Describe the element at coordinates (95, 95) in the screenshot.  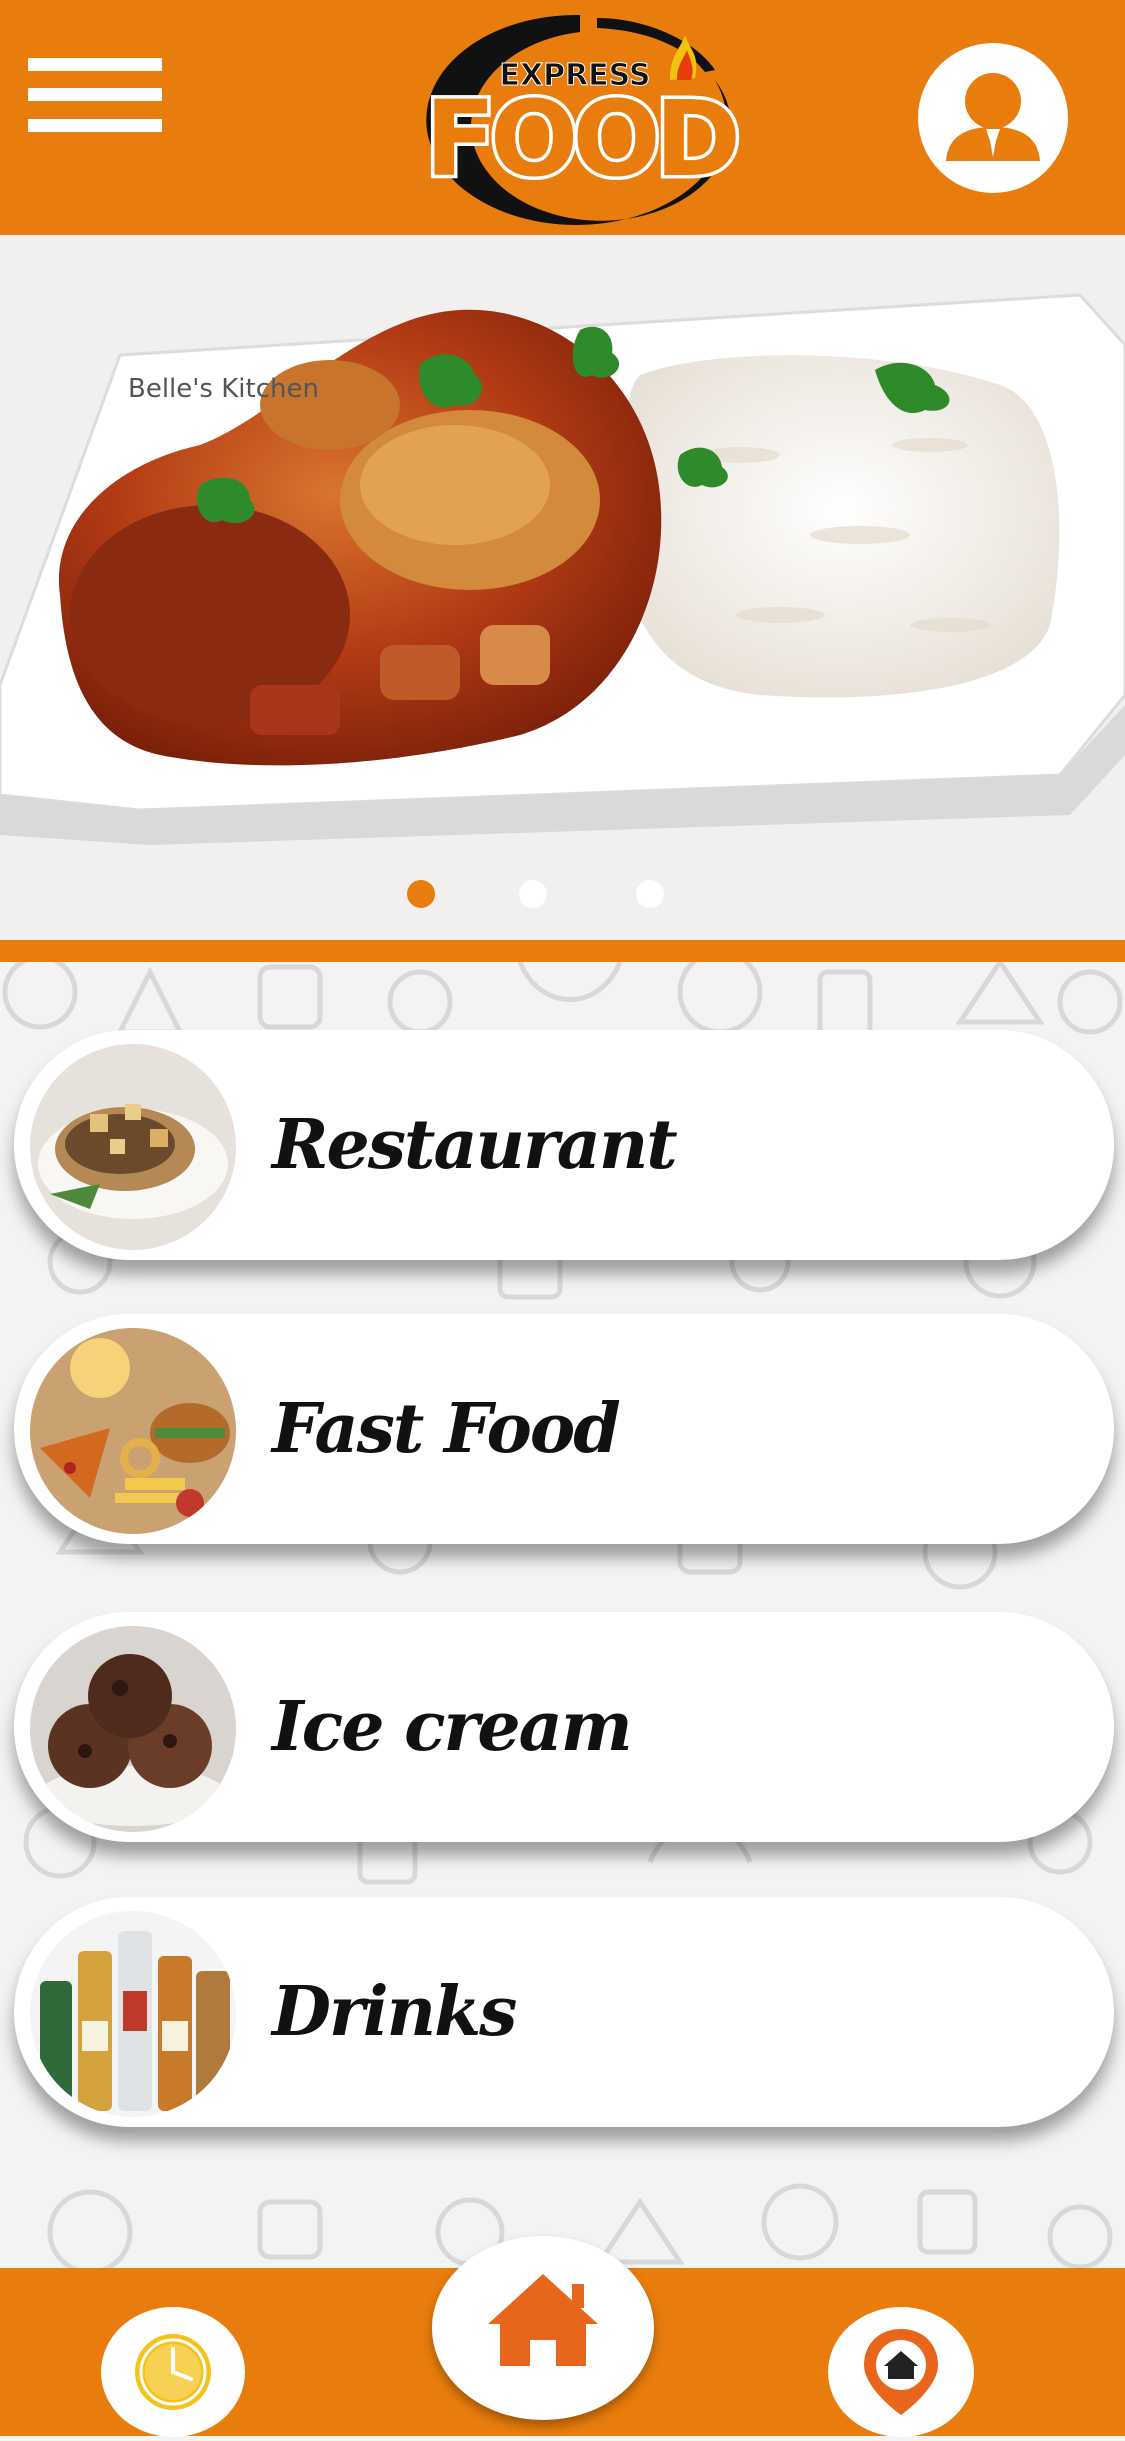
I see `hamburger-menu-icon` at that location.